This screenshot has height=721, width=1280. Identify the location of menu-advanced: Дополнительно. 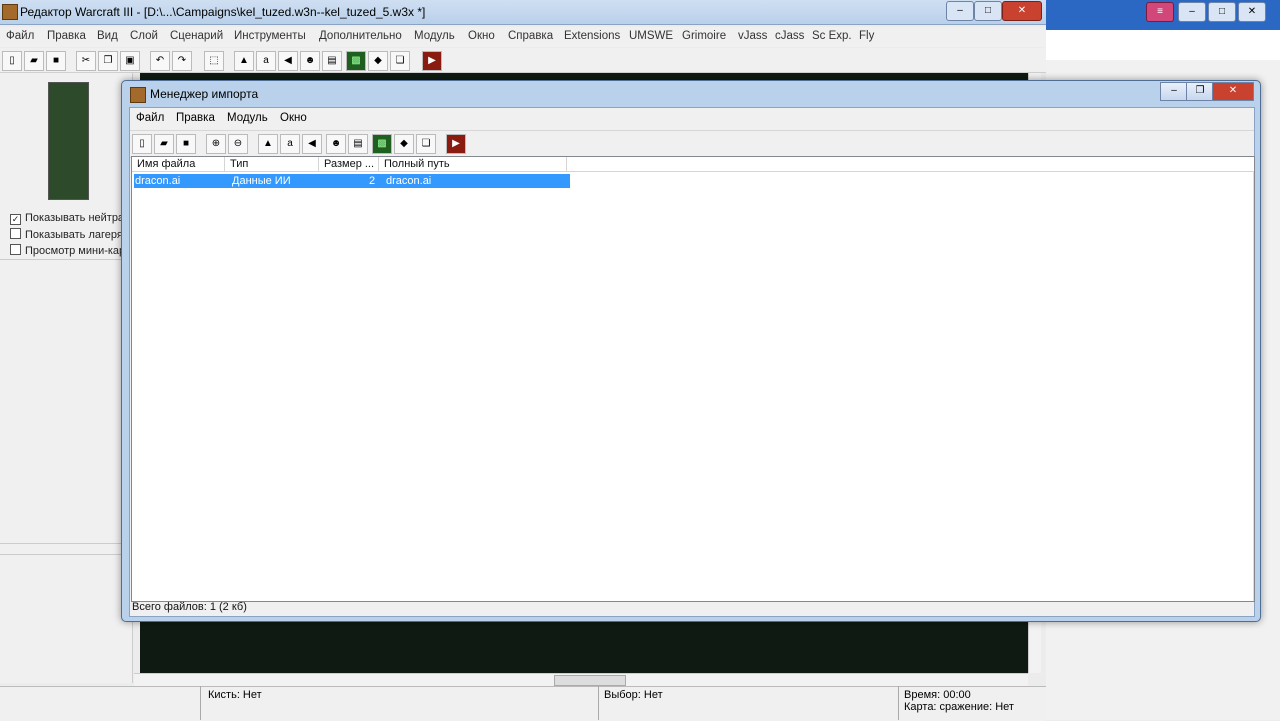
(360, 36).